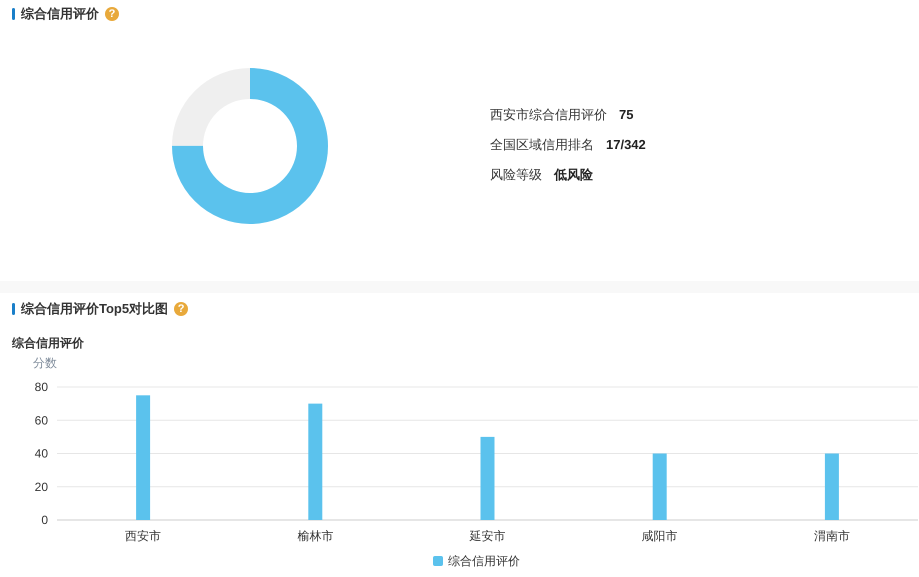  I want to click on tick-label: 0, so click(44, 520).